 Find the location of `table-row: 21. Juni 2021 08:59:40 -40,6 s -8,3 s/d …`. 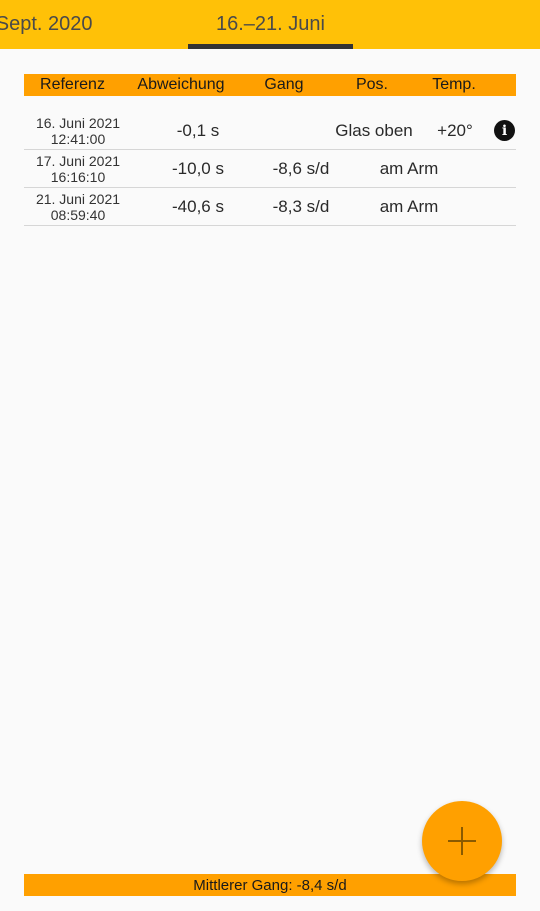

table-row: 21. Juni 2021 08:59:40 -40,6 s -8,3 s/d … is located at coordinates (270, 207).